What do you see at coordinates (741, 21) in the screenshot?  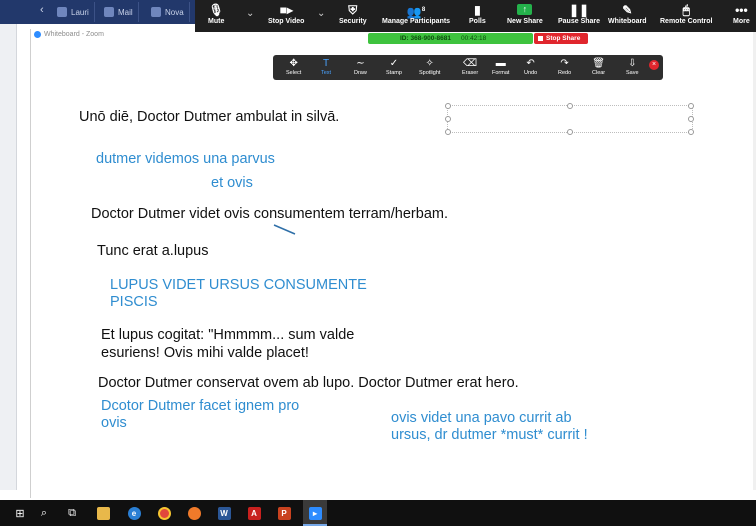 I see `button-label: More` at bounding box center [741, 21].